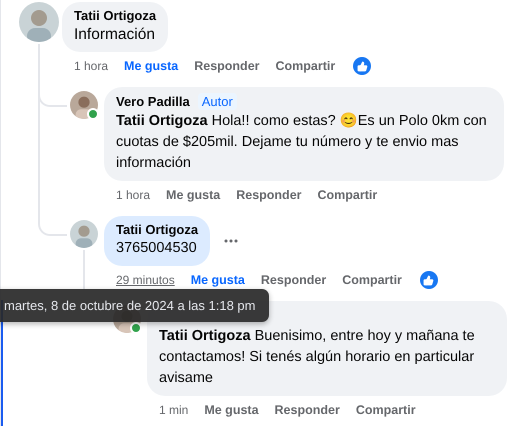 The height and width of the screenshot is (426, 523). I want to click on author-badge: Autor, so click(217, 101).